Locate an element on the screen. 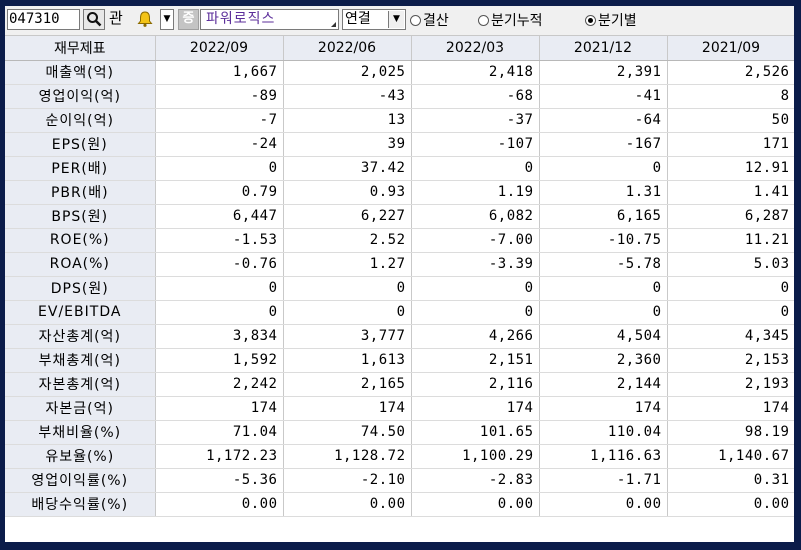  table-cell: -41 is located at coordinates (603, 96).